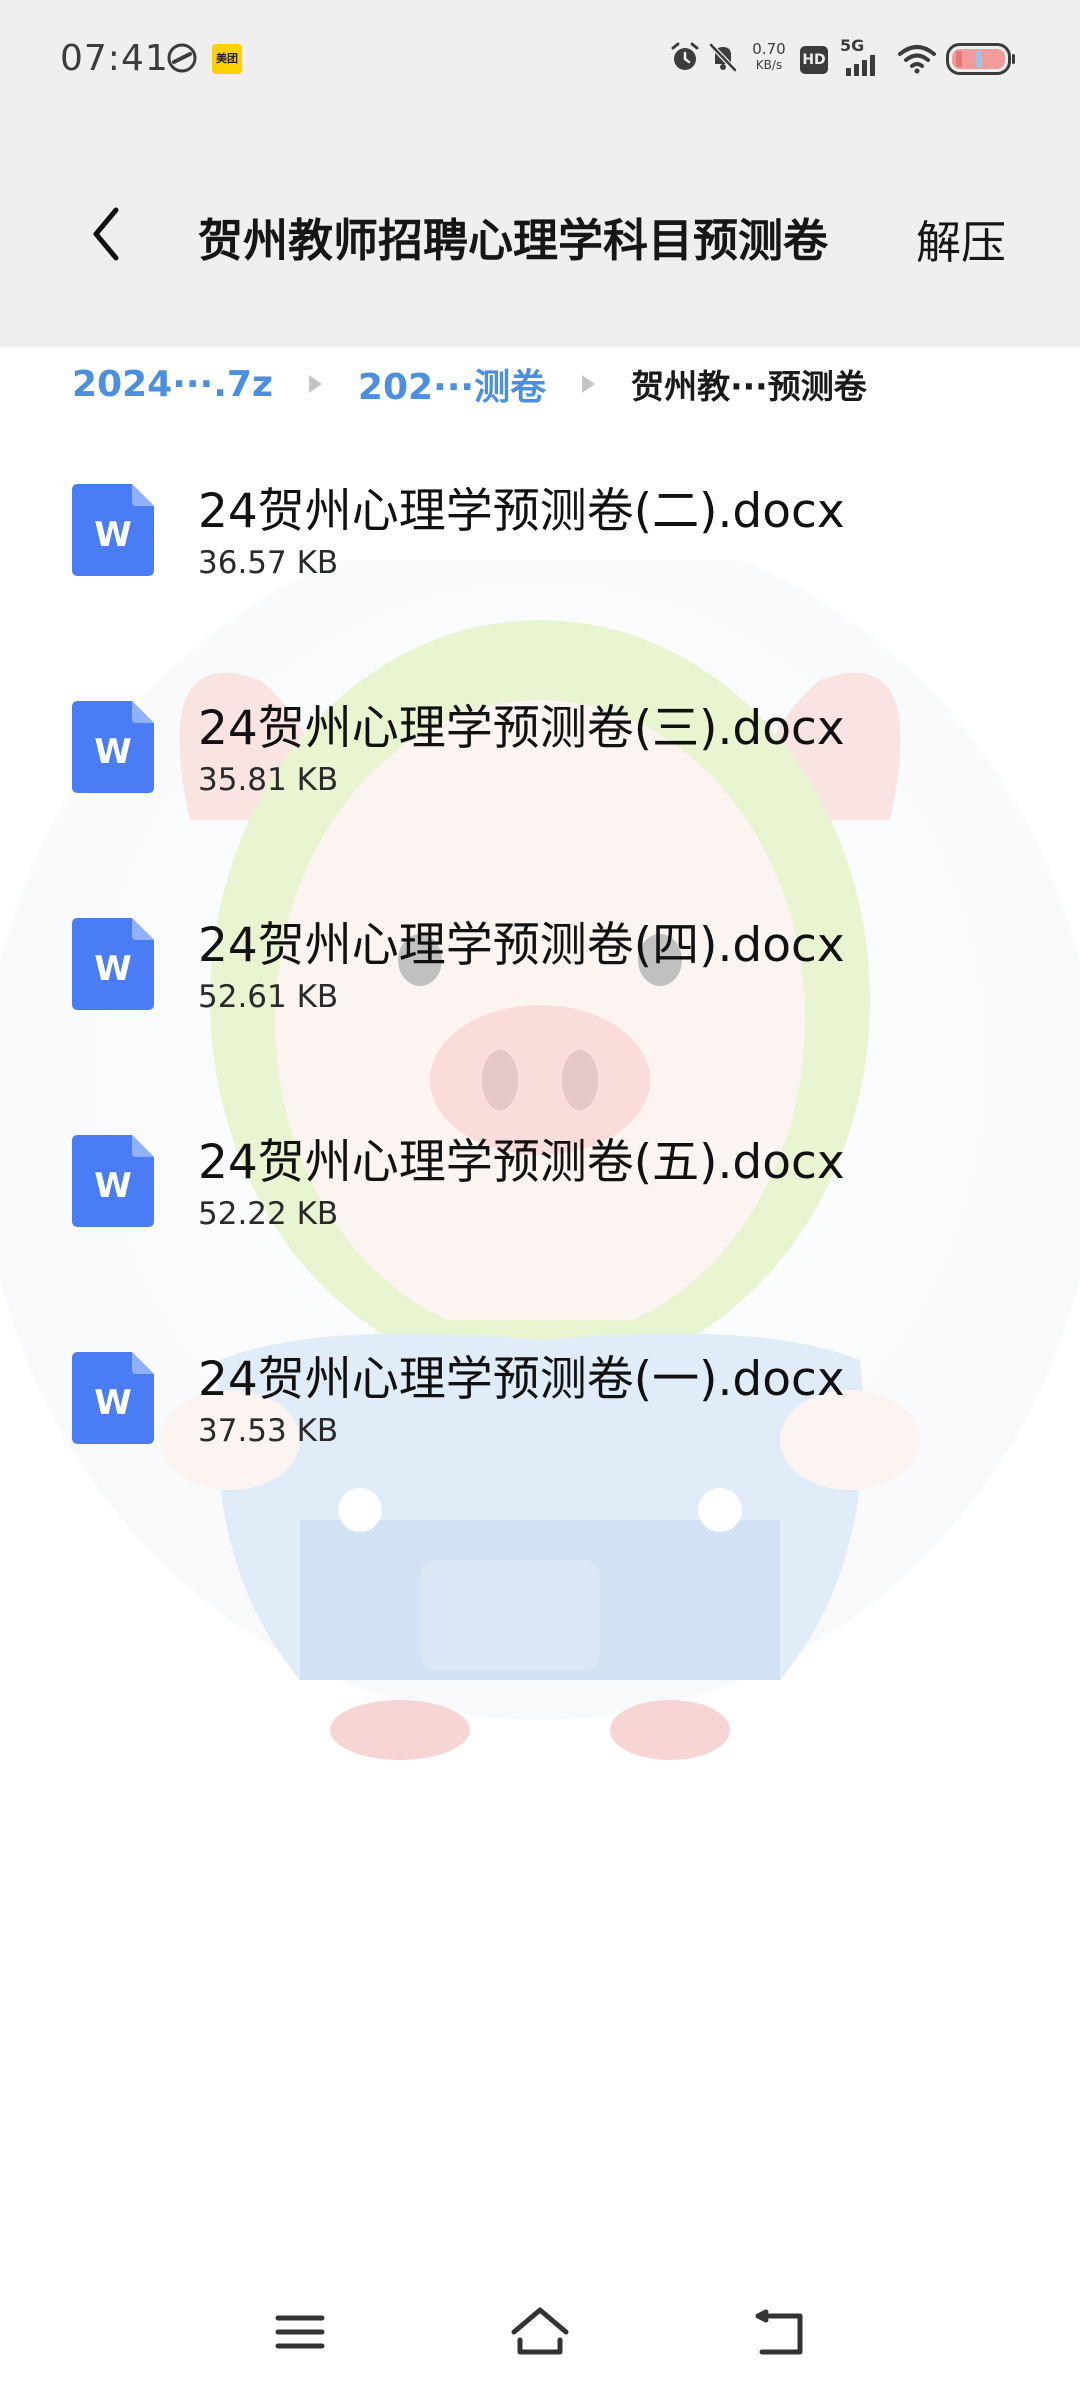  What do you see at coordinates (540, 767) in the screenshot?
I see `file-list-item: W 24贺州心理学预测卷(三).docx 35.81 KB` at bounding box center [540, 767].